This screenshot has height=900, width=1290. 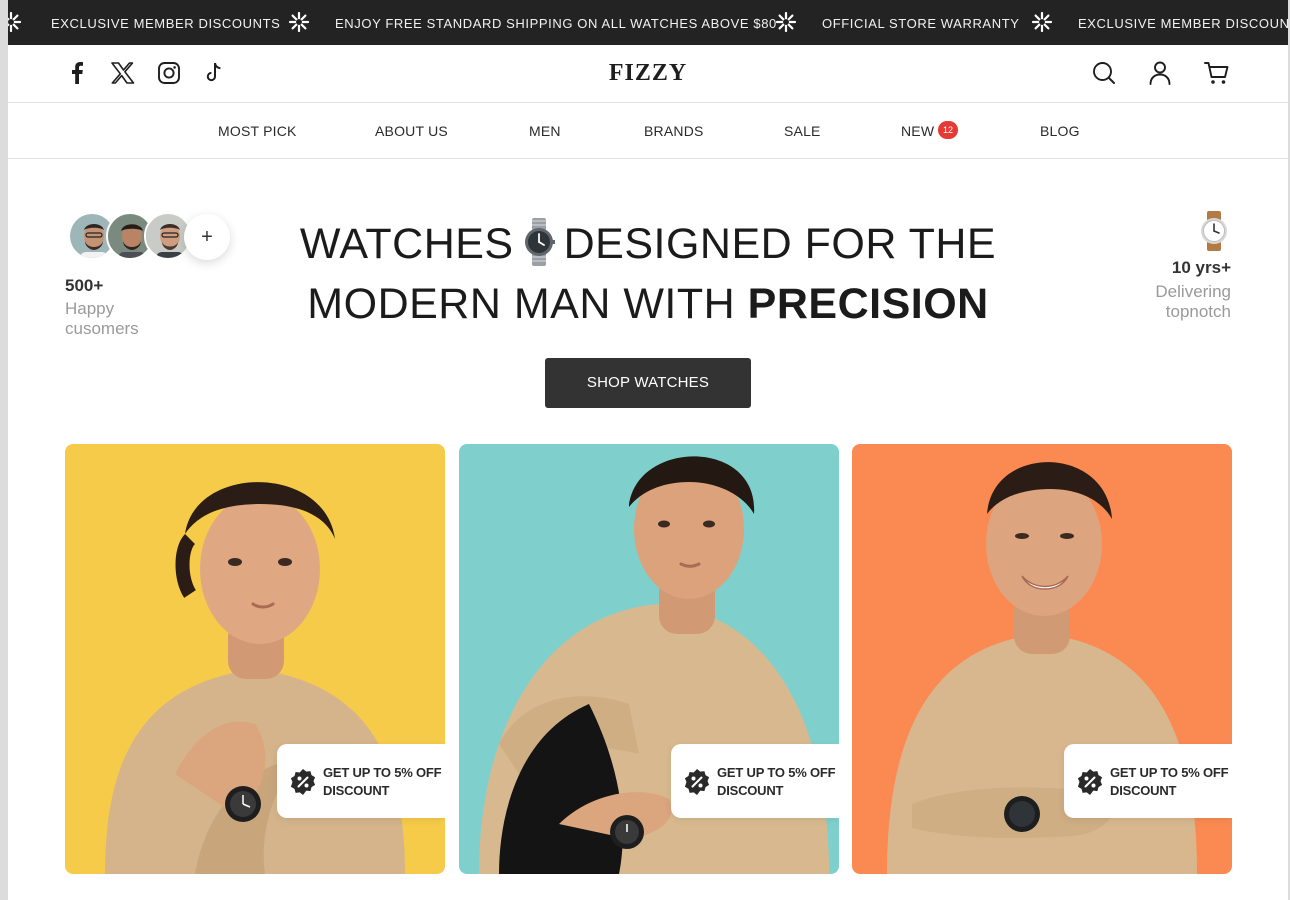 I want to click on nav-item-sale: SALE, so click(x=802, y=131).